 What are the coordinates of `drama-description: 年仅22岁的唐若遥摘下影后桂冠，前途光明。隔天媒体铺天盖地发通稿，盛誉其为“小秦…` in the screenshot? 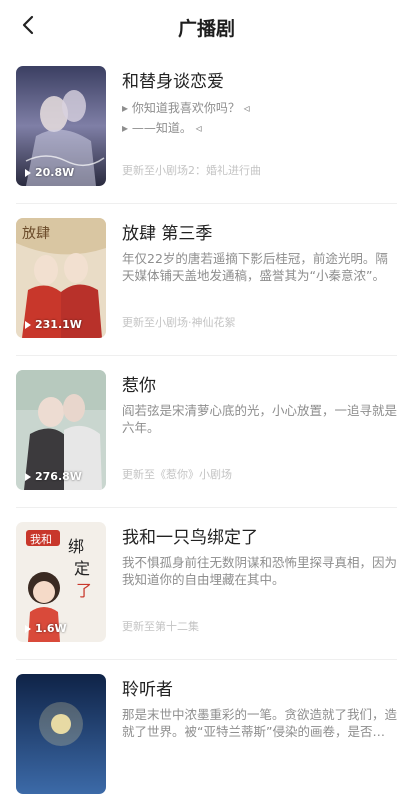 It's located at (255, 267).